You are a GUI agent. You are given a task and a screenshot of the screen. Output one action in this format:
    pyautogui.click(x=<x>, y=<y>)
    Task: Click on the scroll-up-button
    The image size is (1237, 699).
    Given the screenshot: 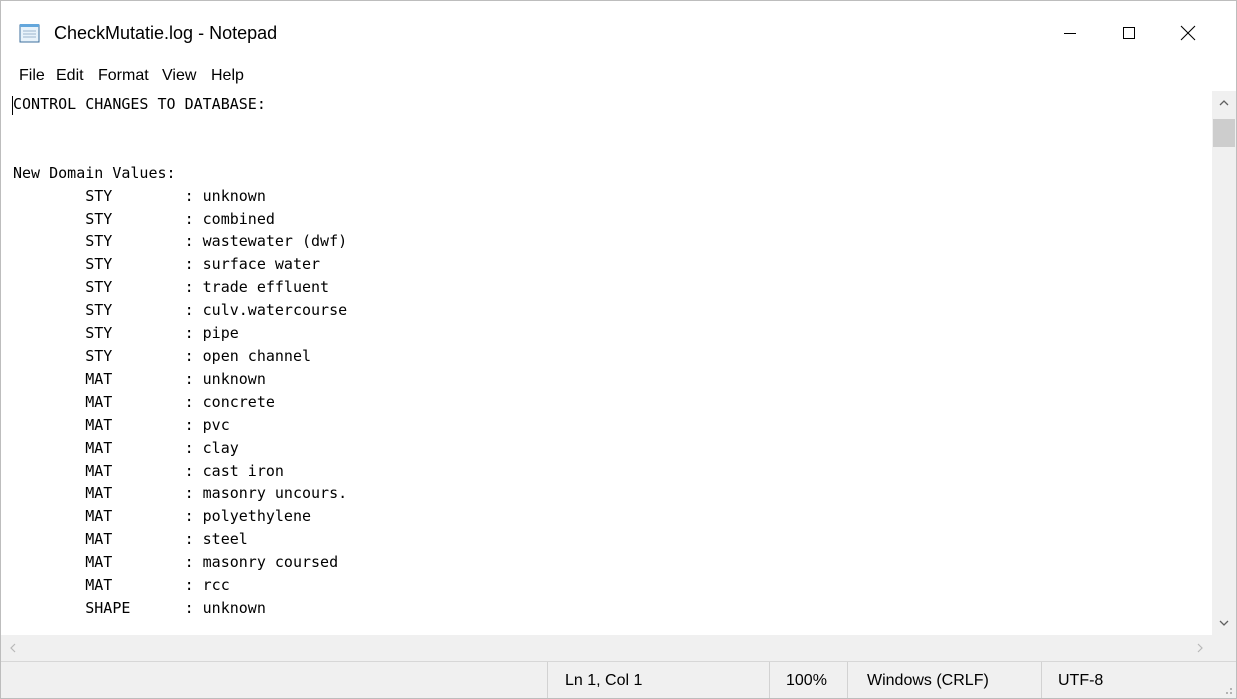 What is the action you would take?
    pyautogui.click(x=1224, y=103)
    